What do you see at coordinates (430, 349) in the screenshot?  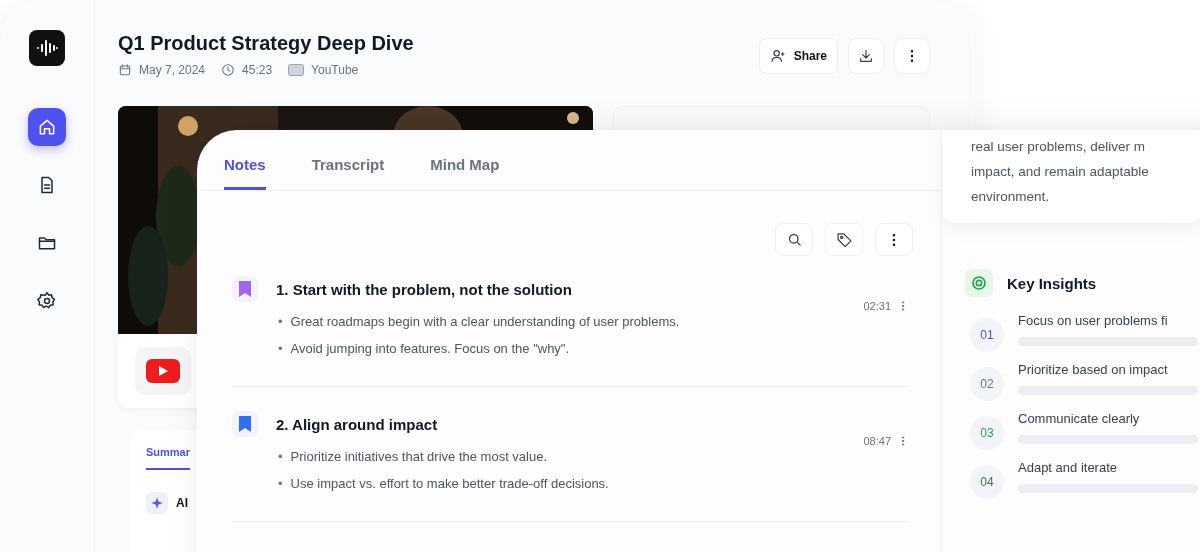 I see `note-bullet: Avoid jumping into features. Focus on the "why".` at bounding box center [430, 349].